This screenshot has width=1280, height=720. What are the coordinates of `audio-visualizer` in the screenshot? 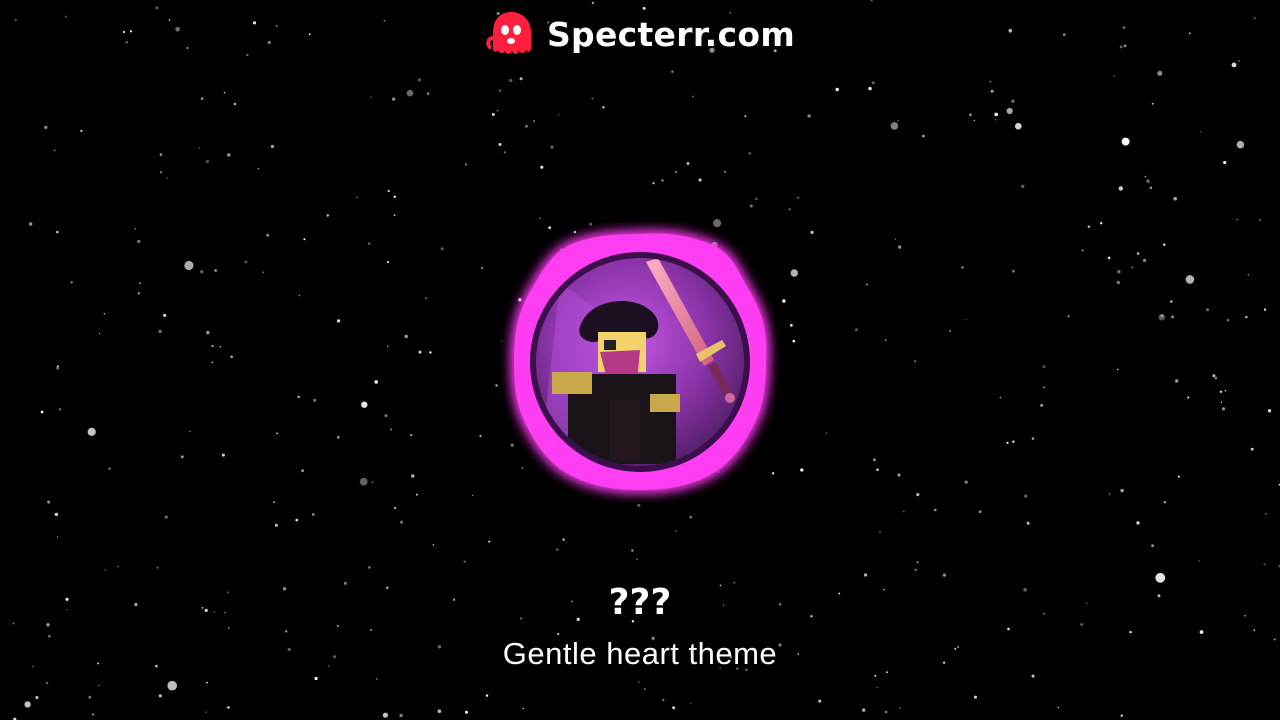 It's located at (640, 361).